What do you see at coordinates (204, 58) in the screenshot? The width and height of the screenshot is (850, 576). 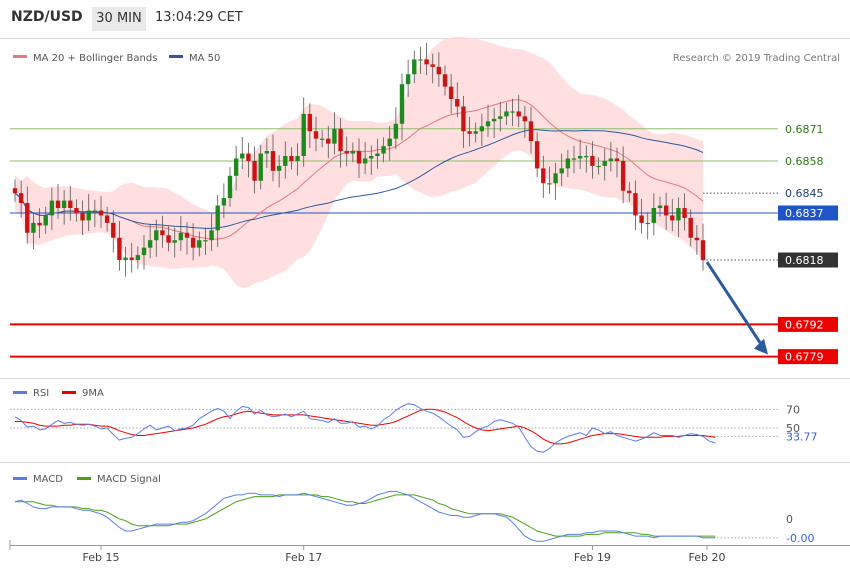 I see `legend-ma50-label: MA 50` at bounding box center [204, 58].